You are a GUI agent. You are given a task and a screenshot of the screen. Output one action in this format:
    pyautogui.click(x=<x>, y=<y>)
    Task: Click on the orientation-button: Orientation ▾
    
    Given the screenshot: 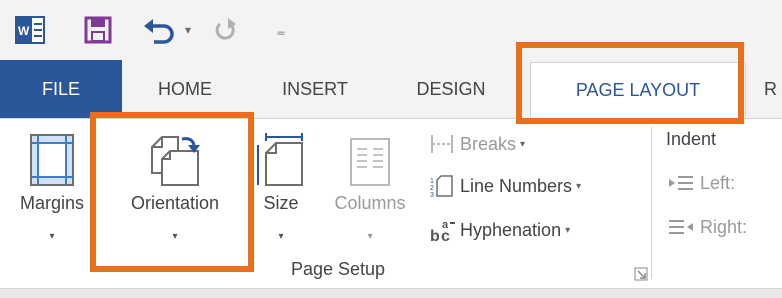 What is the action you would take?
    pyautogui.click(x=175, y=193)
    